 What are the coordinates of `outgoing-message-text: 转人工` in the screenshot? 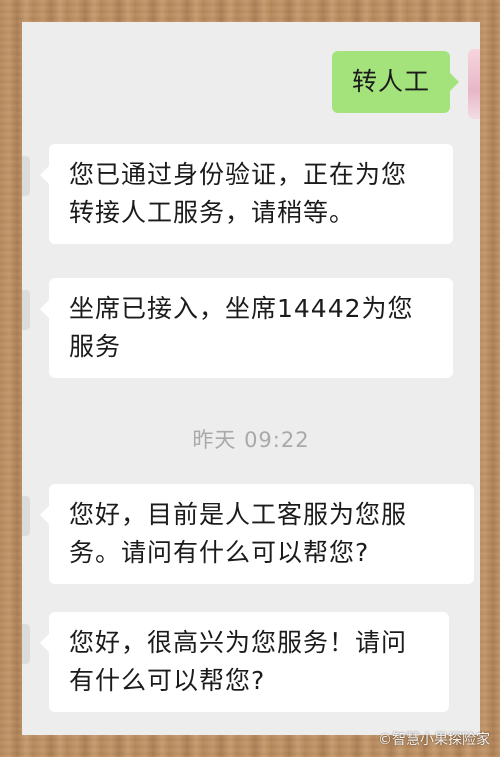 It's located at (390, 81).